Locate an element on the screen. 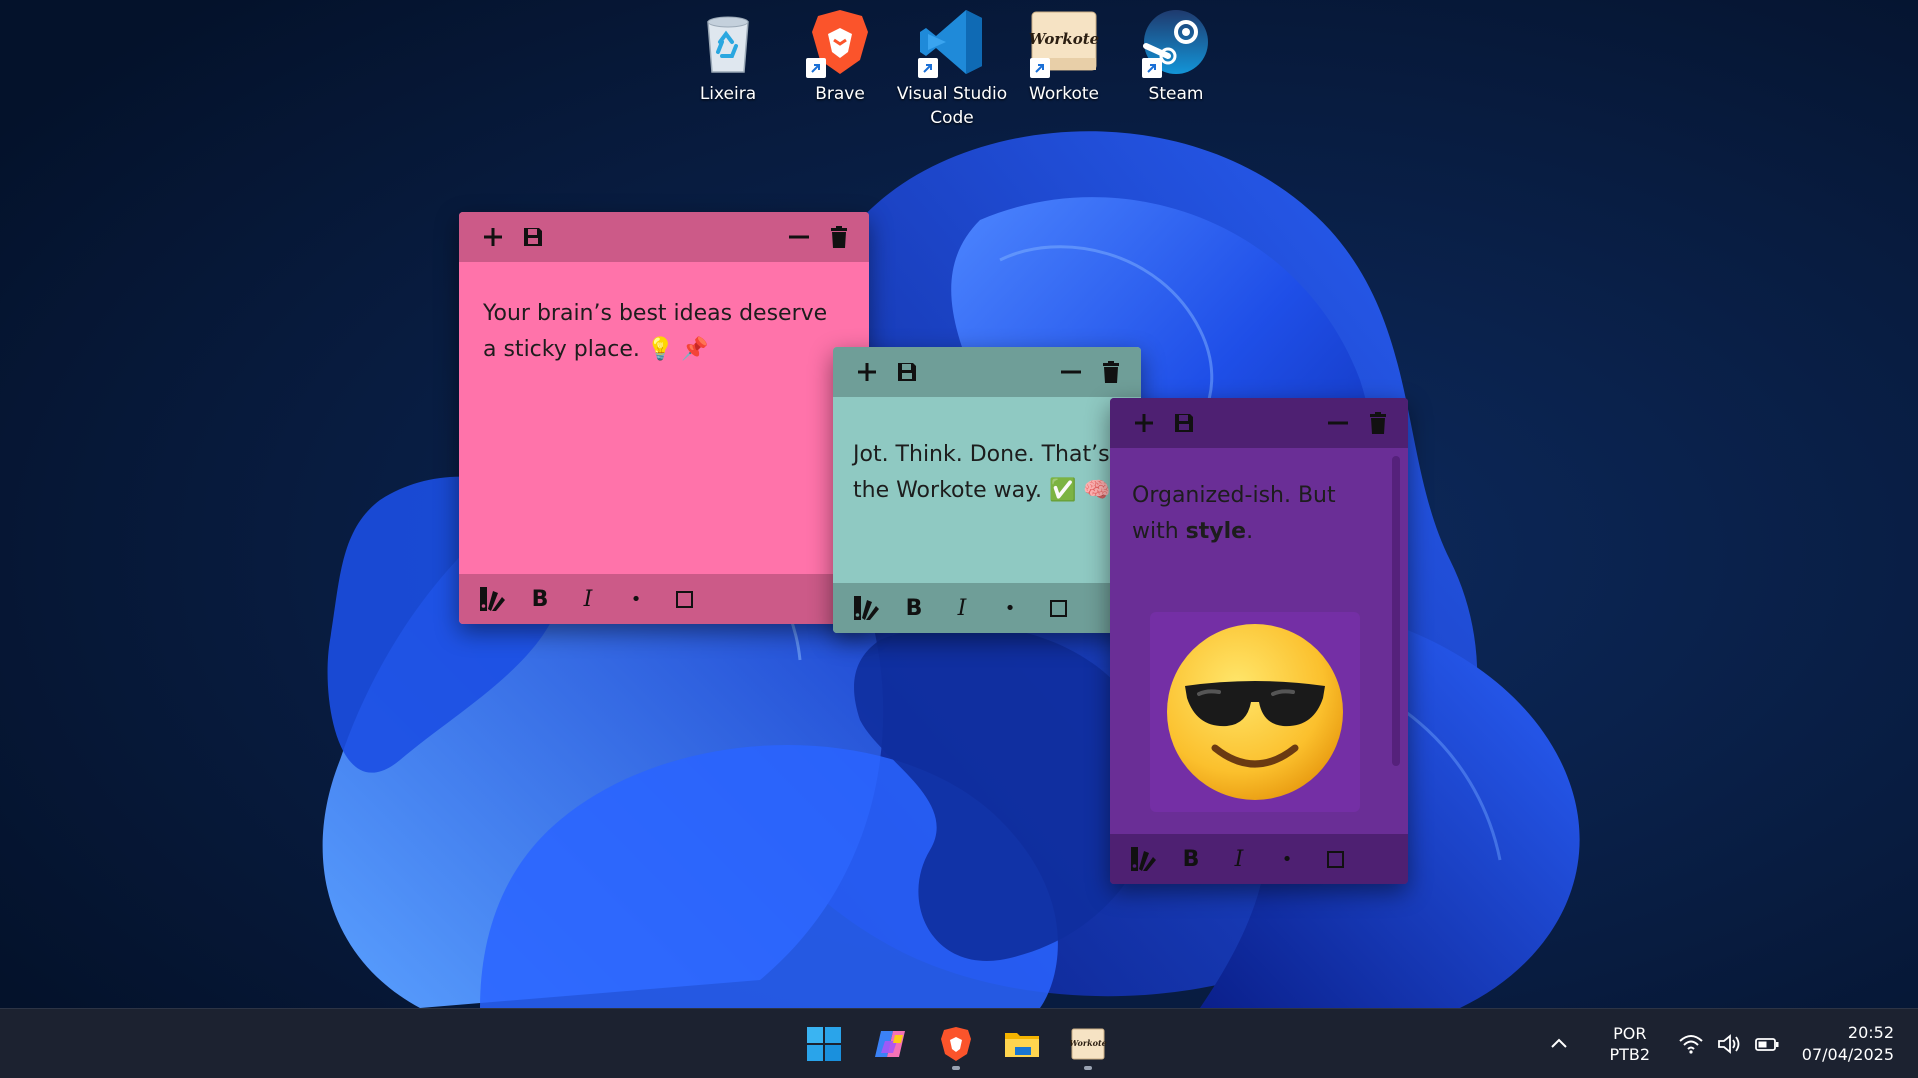  note-body: Organized-ish. But with style. is located at coordinates (1259, 641).